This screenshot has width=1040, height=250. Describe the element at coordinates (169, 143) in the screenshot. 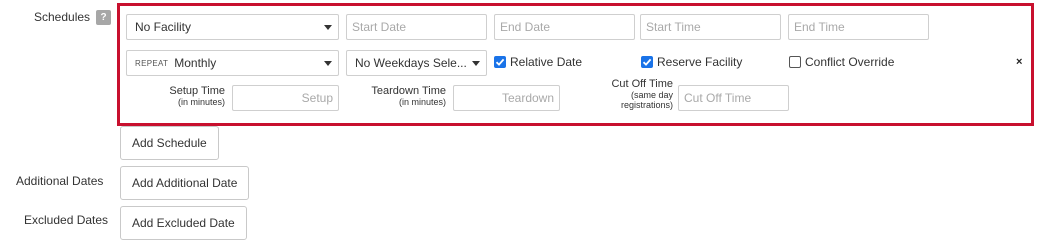

I see `add-schedule-button: Add Schedule` at that location.